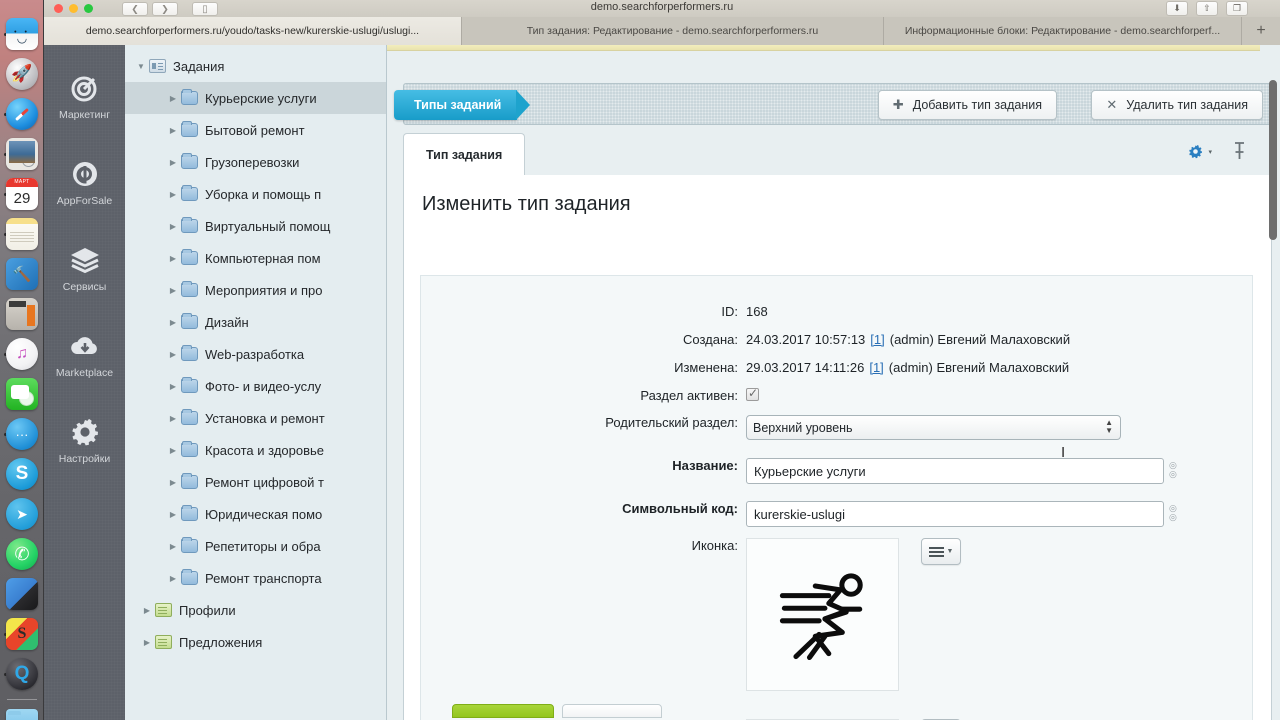 The width and height of the screenshot is (1280, 720). What do you see at coordinates (22, 154) in the screenshot?
I see `dock-item-preview` at bounding box center [22, 154].